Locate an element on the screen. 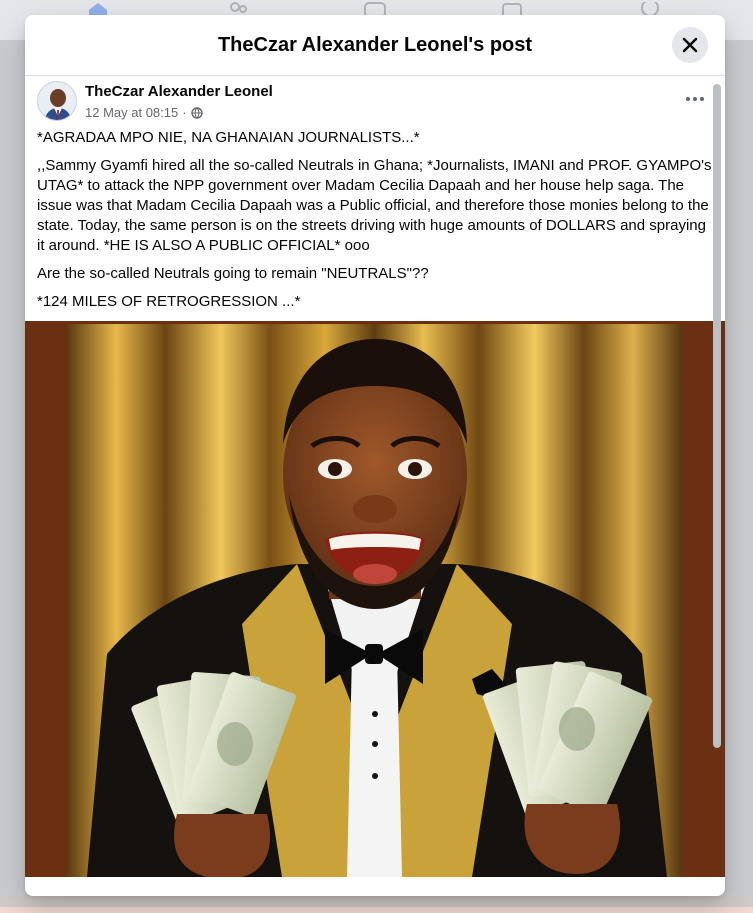 This screenshot has height=913, width=753. dialog-title: TheCzar Alexander Leonel's post is located at coordinates (375, 44).